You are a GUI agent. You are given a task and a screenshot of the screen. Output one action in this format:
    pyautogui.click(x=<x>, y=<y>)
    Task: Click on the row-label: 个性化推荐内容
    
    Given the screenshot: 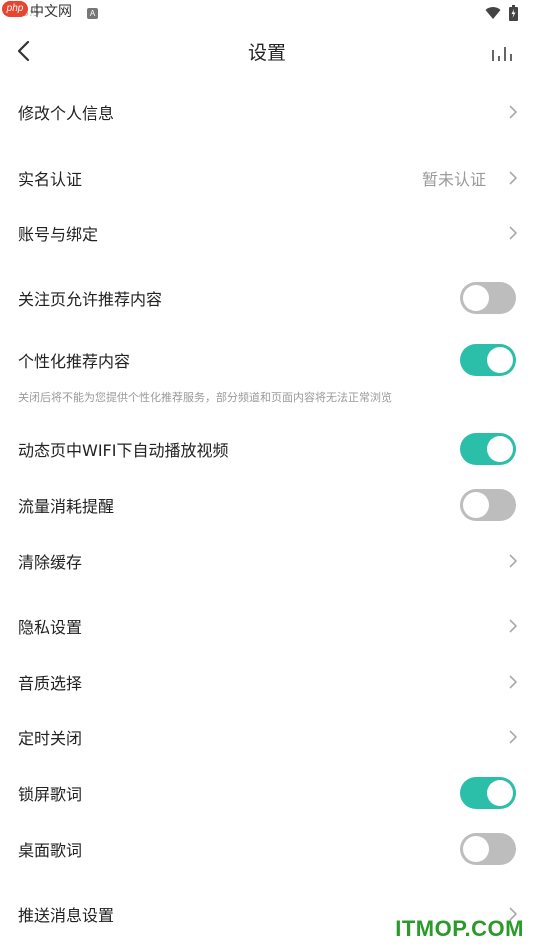 What is the action you would take?
    pyautogui.click(x=74, y=361)
    